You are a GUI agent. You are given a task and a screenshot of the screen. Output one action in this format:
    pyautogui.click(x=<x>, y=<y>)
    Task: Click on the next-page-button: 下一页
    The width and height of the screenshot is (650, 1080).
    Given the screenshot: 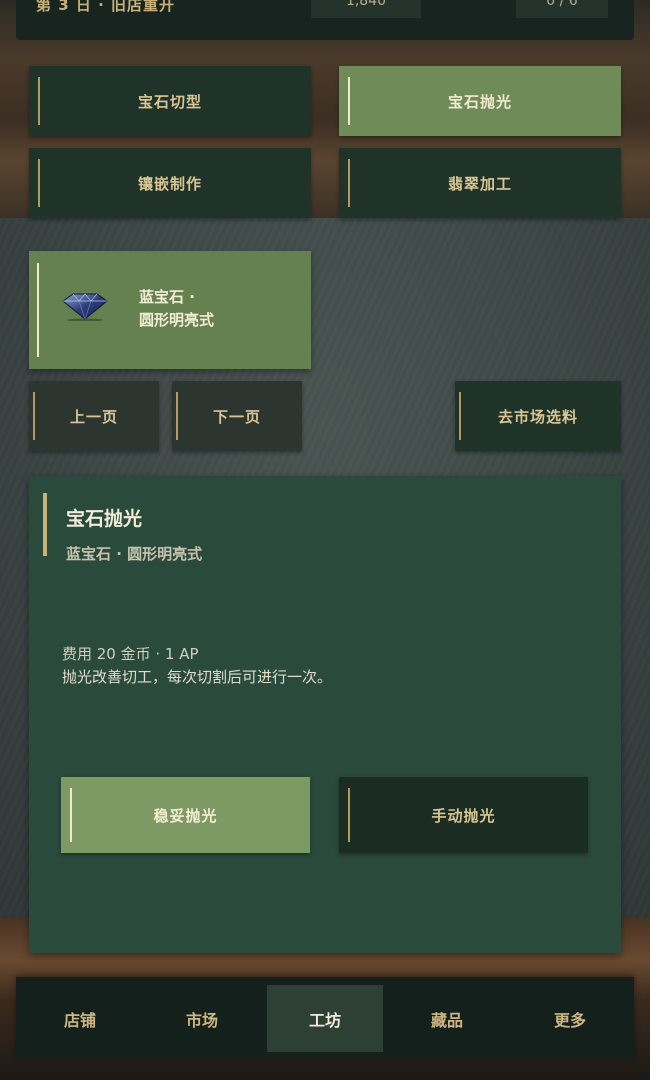 What is the action you would take?
    pyautogui.click(x=237, y=416)
    